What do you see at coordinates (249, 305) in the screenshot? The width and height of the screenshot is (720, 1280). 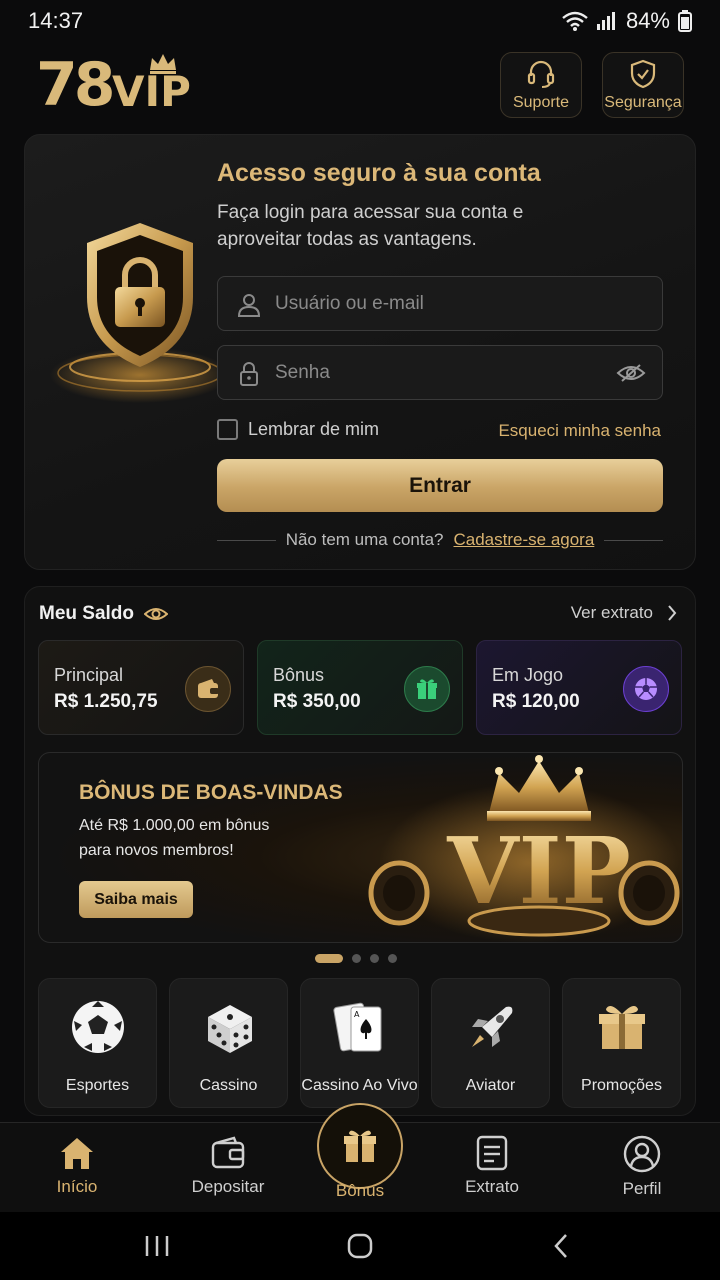 I see `user-icon` at bounding box center [249, 305].